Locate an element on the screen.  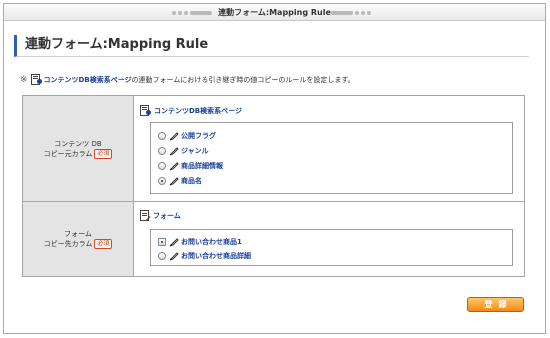
page-title: 連動フォーム:Mapping Rule is located at coordinates (117, 44).